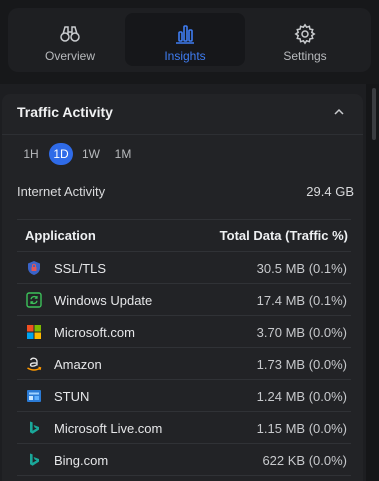  Describe the element at coordinates (34, 364) in the screenshot. I see `amazon-logo-icon` at that location.